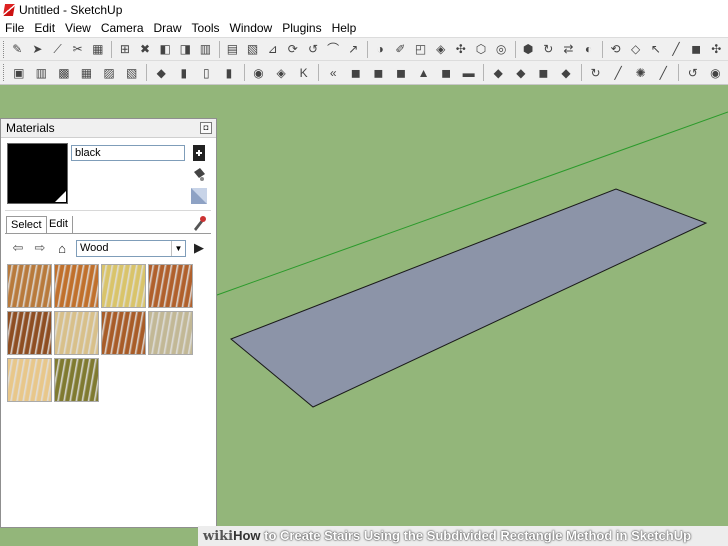  What do you see at coordinates (64, 73) in the screenshot?
I see `toolbar-button-icon: ▩` at bounding box center [64, 73].